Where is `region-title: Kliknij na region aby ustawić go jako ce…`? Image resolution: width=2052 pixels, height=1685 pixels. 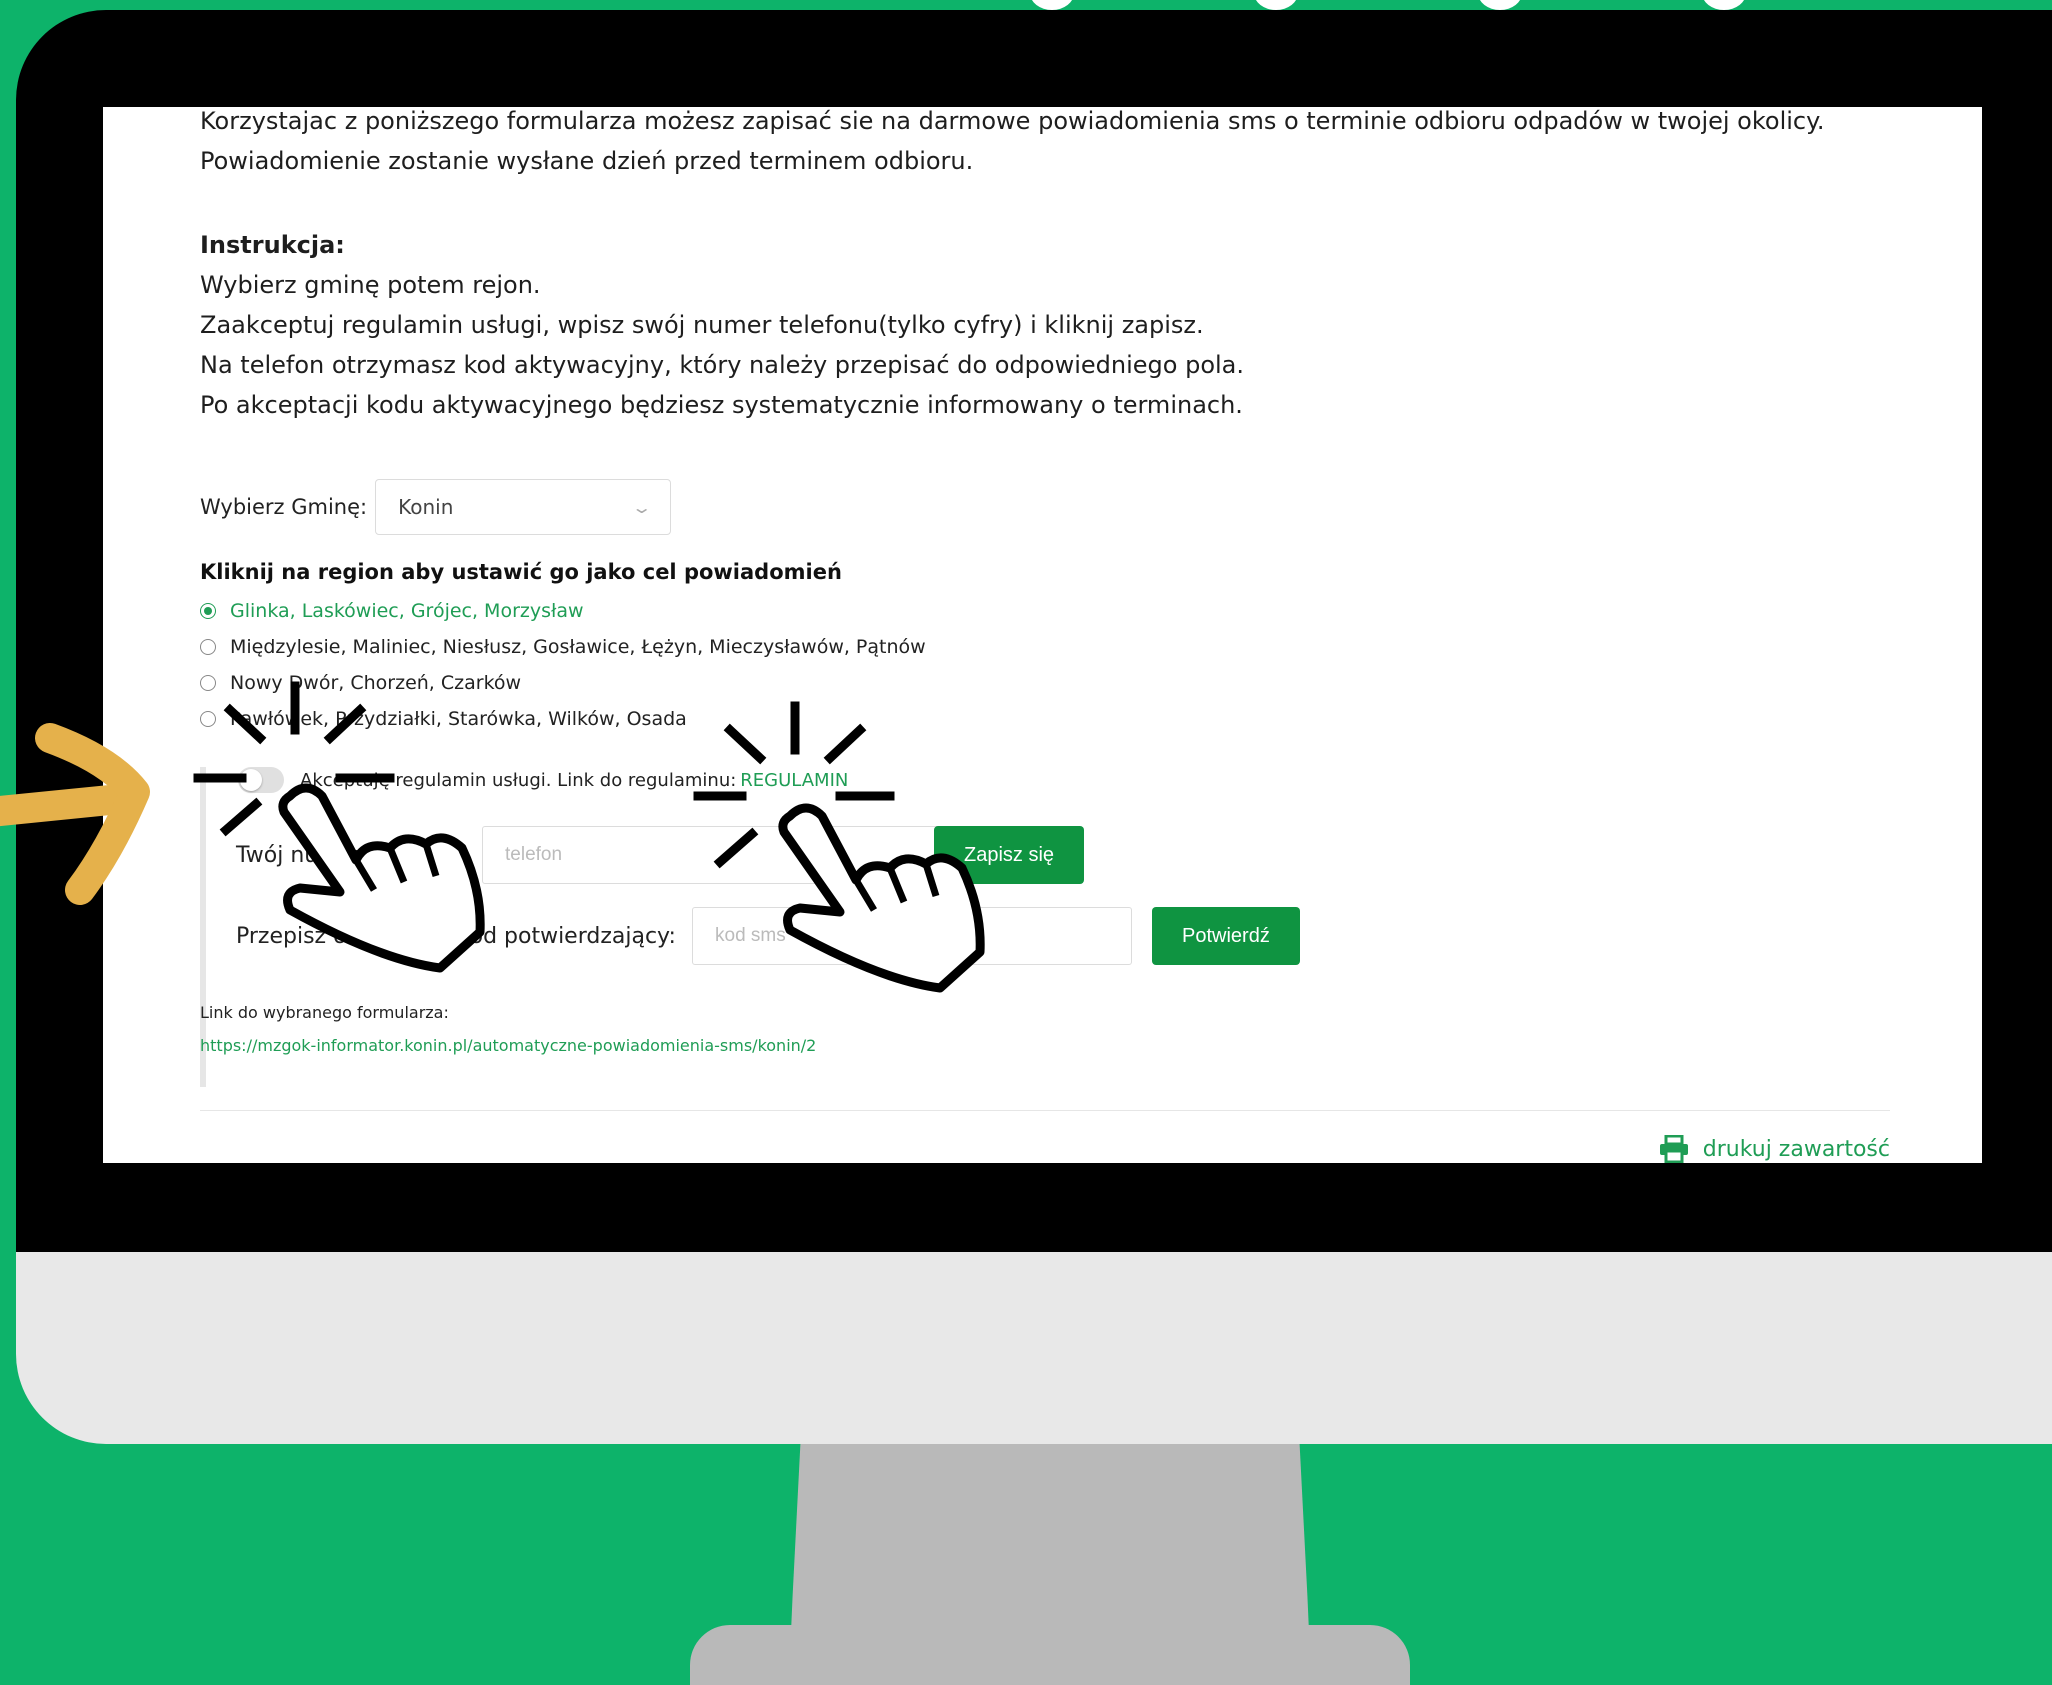
region-title: Kliknij na region aby ustawić go jako ce… is located at coordinates (521, 572).